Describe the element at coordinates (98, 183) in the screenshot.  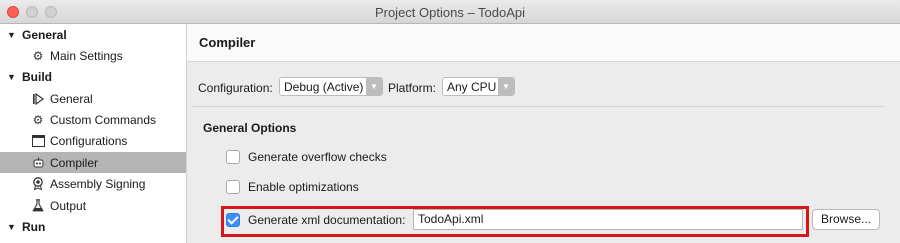
I see `sidebar-item-label: Assembly Signing` at that location.